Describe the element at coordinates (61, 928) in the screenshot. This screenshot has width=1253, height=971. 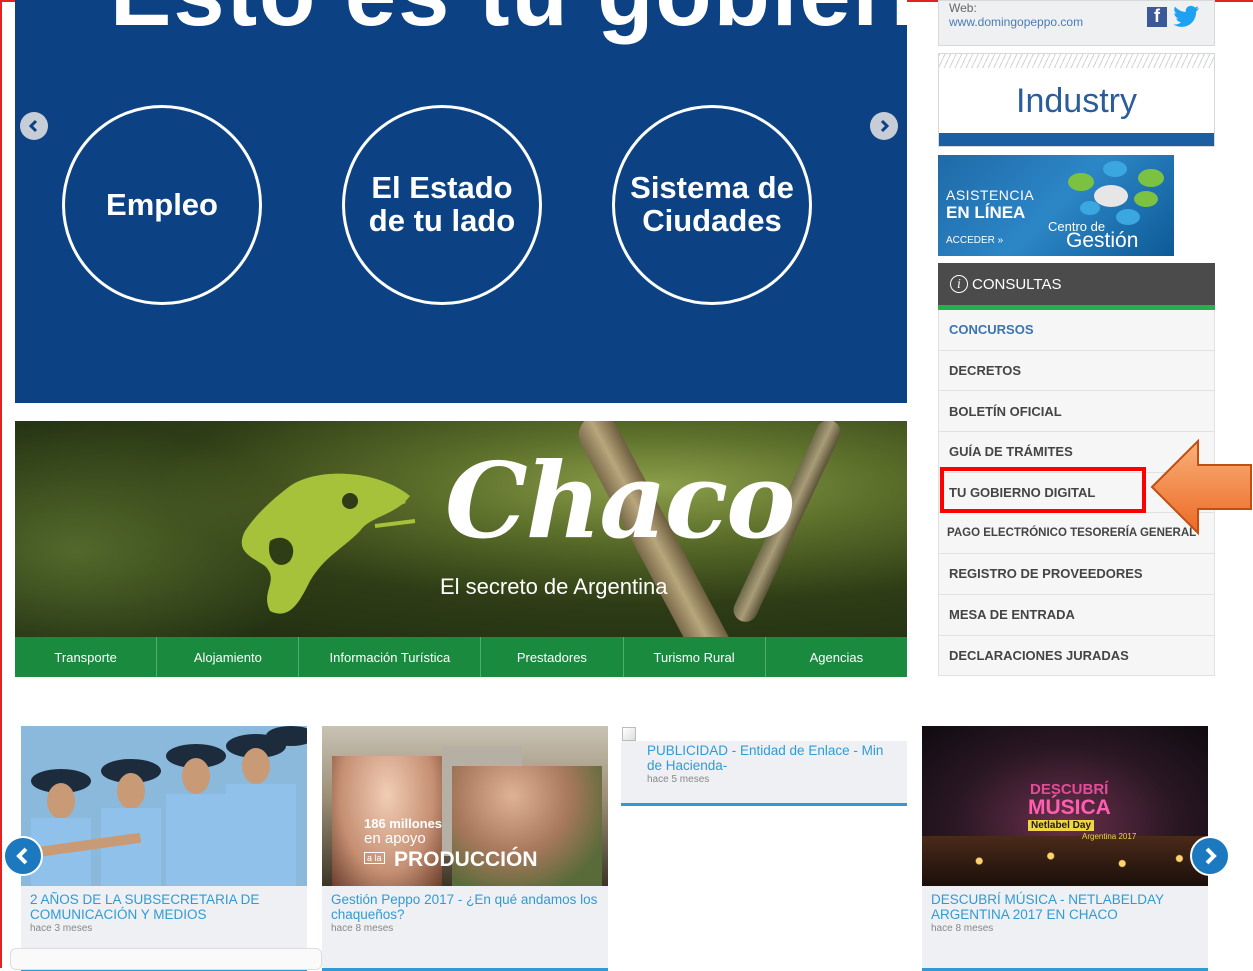
I see `news-date: hace 3 meses` at that location.